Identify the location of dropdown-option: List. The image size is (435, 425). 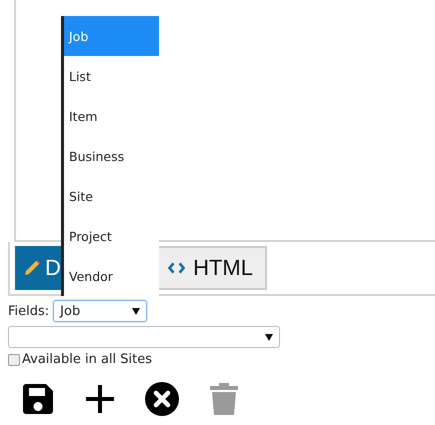
(111, 76).